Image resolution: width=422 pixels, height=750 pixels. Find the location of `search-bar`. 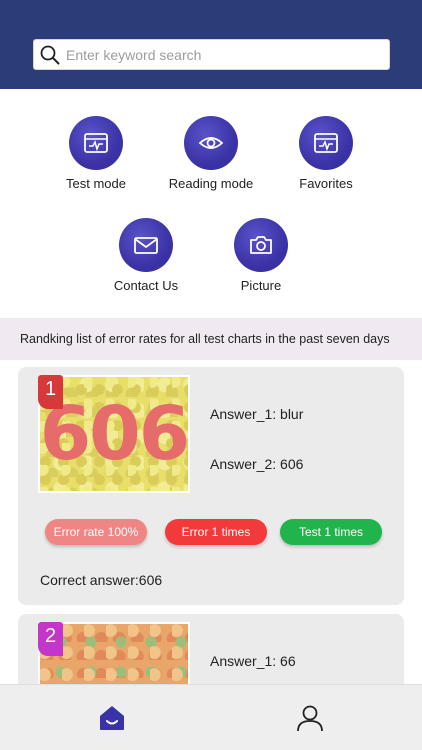

search-bar is located at coordinates (211, 54).